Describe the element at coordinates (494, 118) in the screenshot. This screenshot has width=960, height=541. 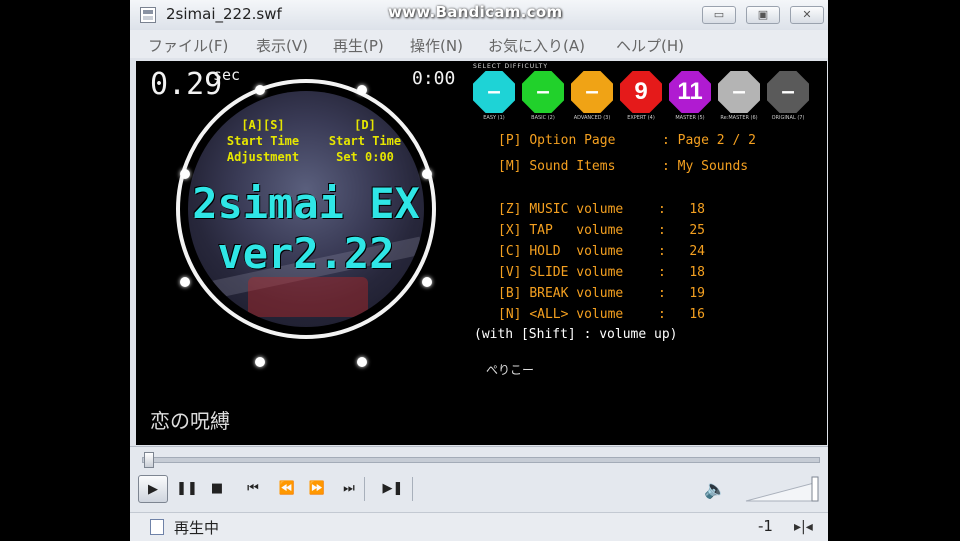
I see `difficulty-caption: EASY (1)` at that location.